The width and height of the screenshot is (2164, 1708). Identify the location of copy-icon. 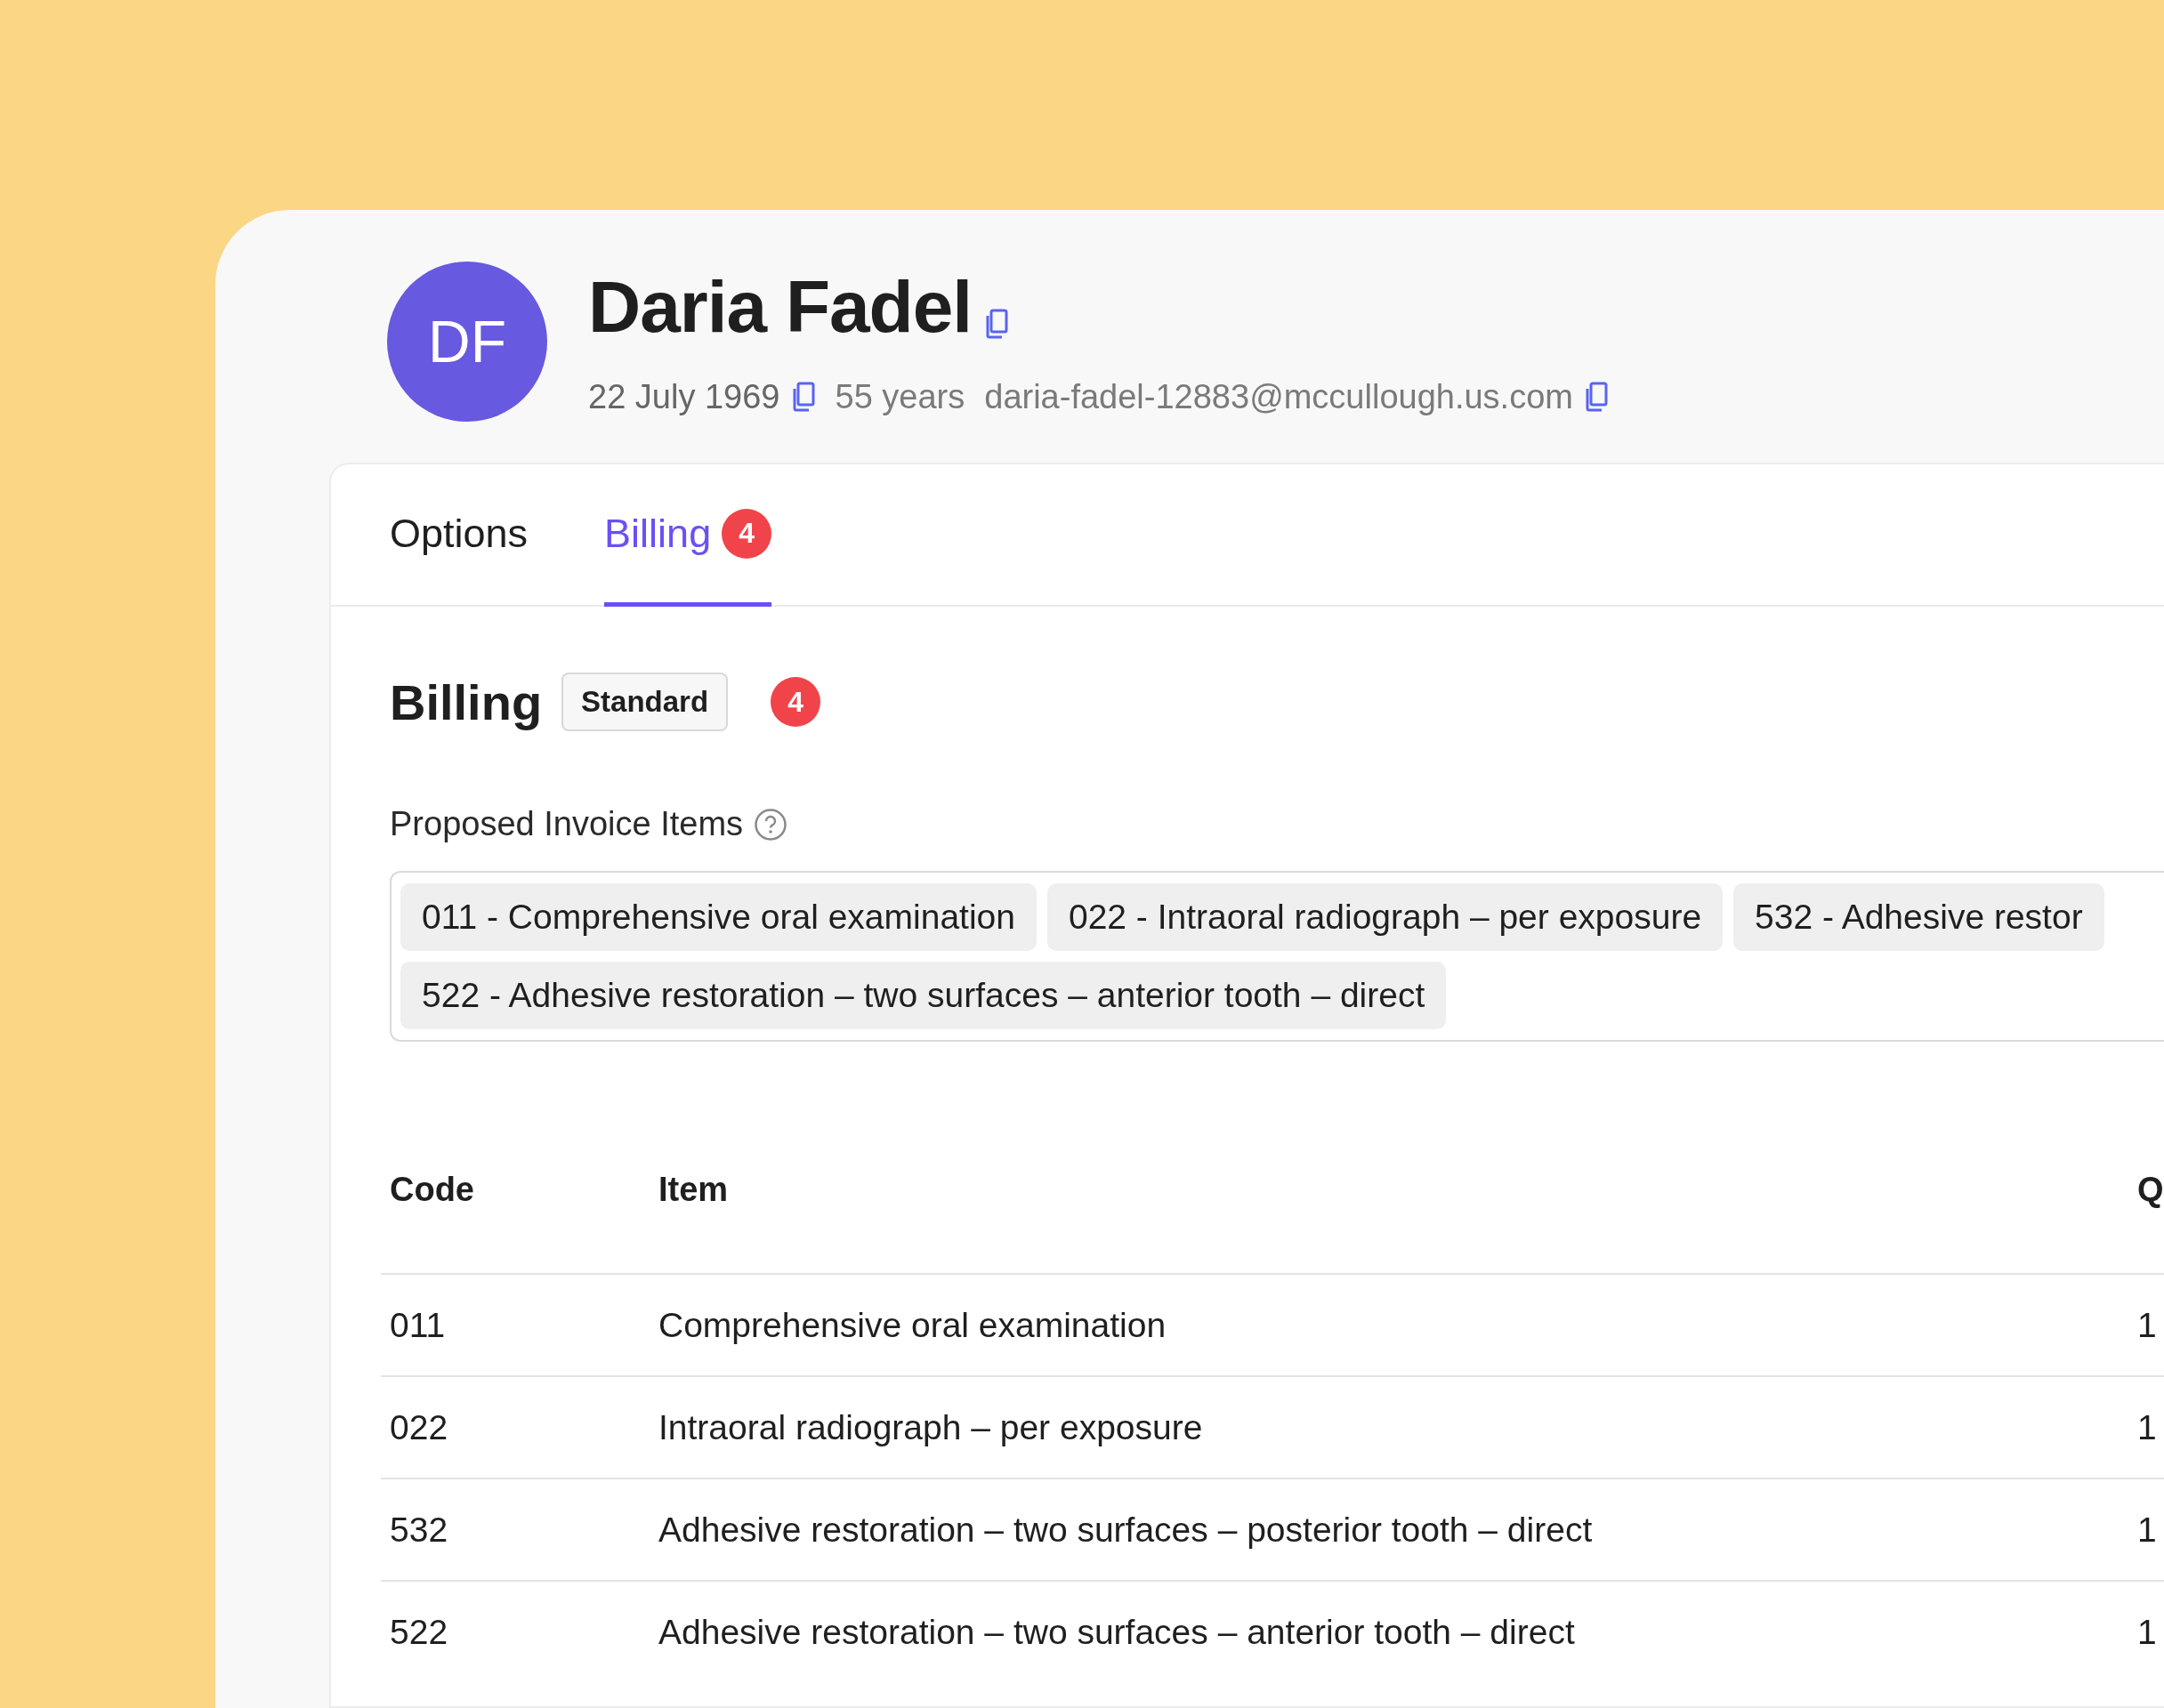
(997, 323).